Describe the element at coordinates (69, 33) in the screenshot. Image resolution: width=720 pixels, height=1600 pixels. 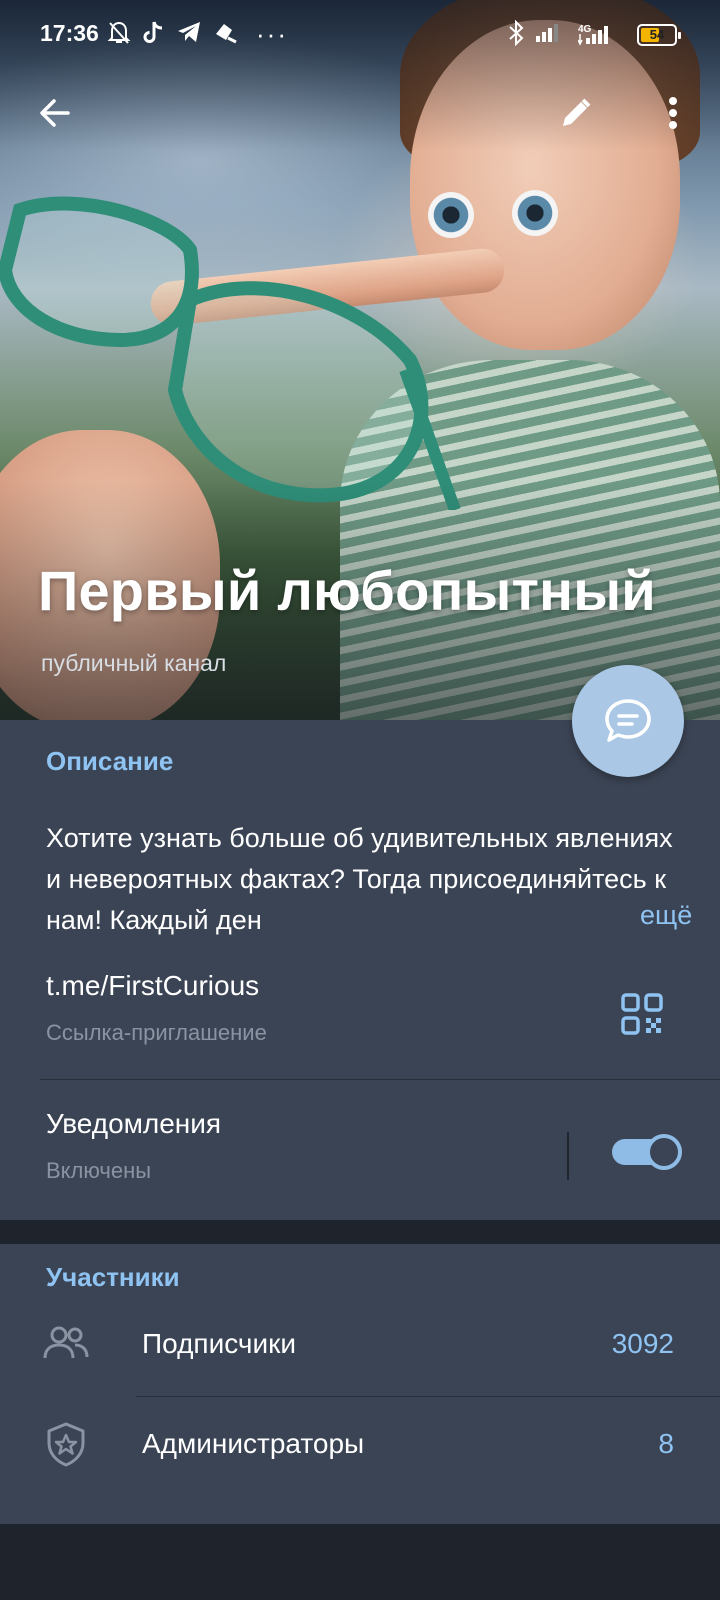
I see `status-time: 17:36` at that location.